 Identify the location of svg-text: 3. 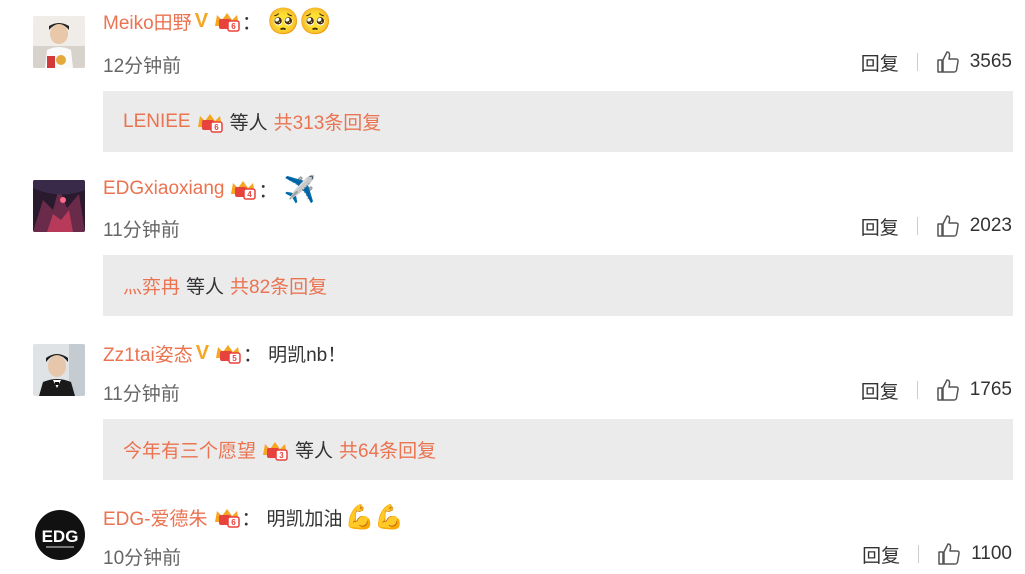
(281, 455).